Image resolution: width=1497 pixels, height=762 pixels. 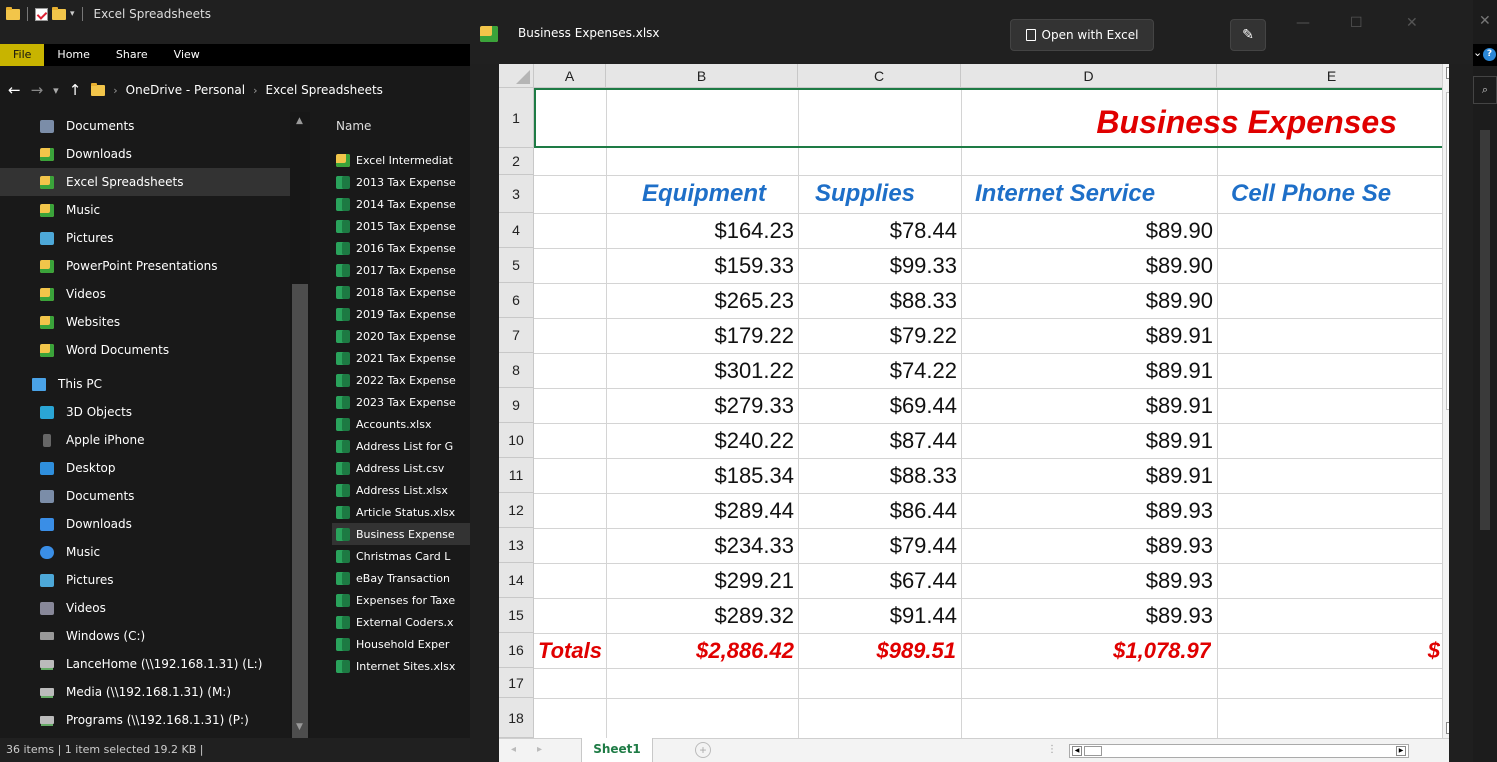 I want to click on cell-b10: $240.22, so click(x=702, y=440).